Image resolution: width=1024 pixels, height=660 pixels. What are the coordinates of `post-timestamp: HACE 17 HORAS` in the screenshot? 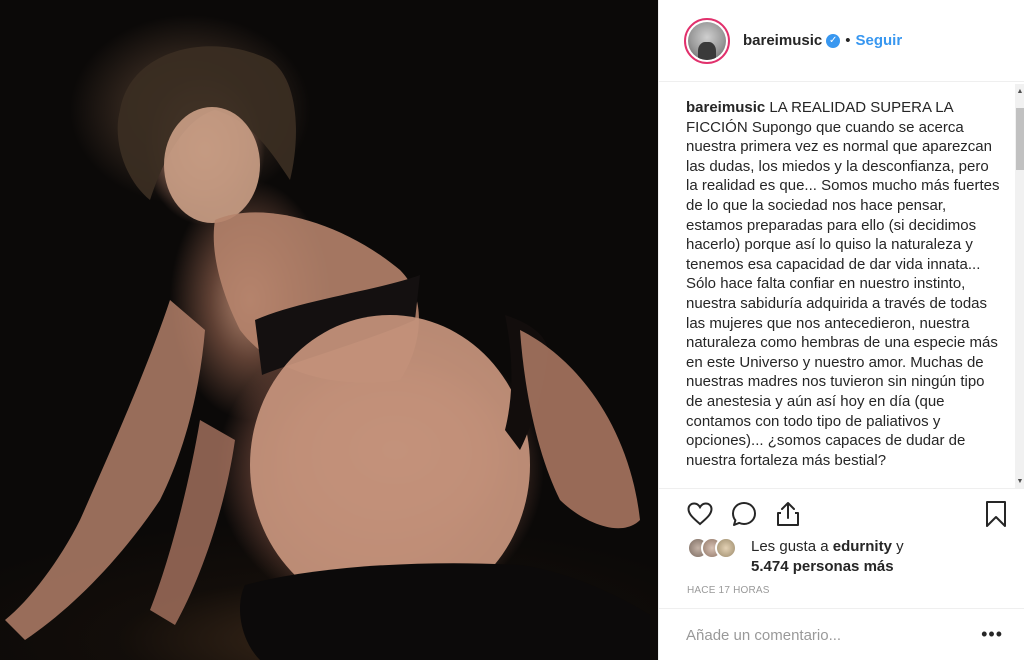 It's located at (728, 590).